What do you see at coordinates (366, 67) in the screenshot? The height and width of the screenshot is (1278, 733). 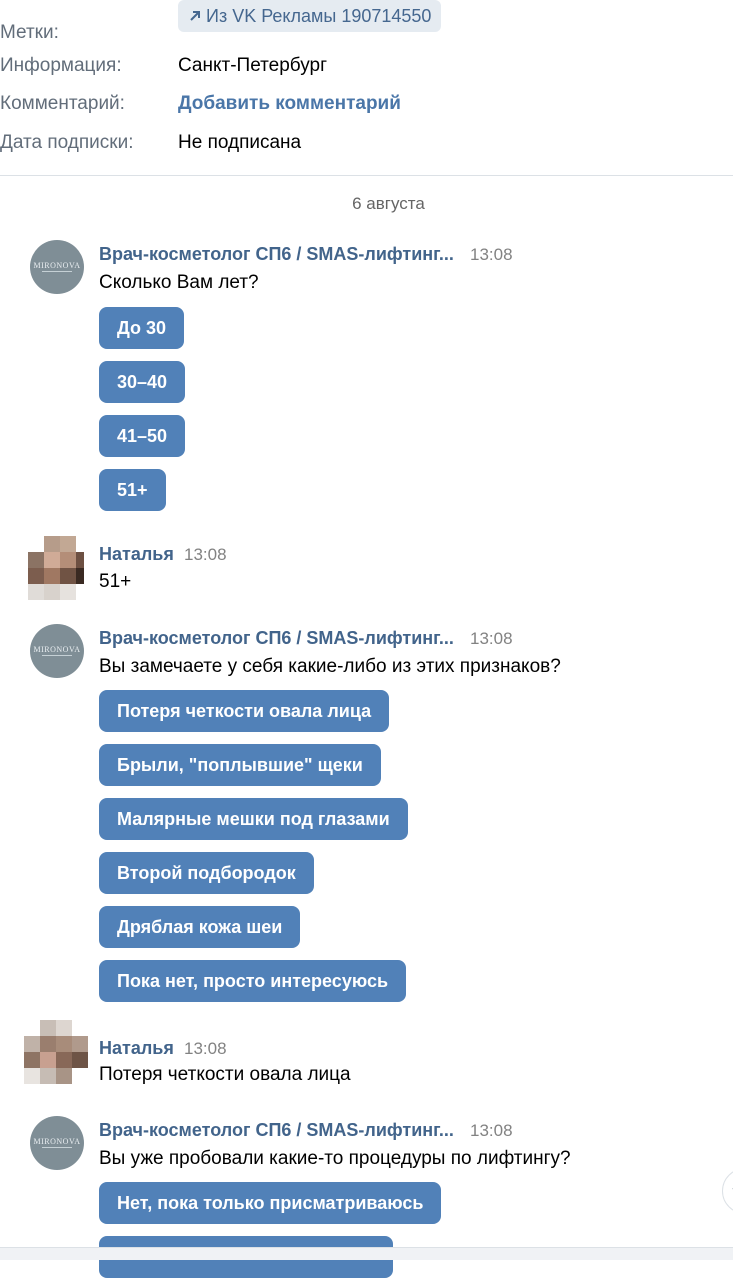 I see `info-row: Информация: Санкт-Петербург` at bounding box center [366, 67].